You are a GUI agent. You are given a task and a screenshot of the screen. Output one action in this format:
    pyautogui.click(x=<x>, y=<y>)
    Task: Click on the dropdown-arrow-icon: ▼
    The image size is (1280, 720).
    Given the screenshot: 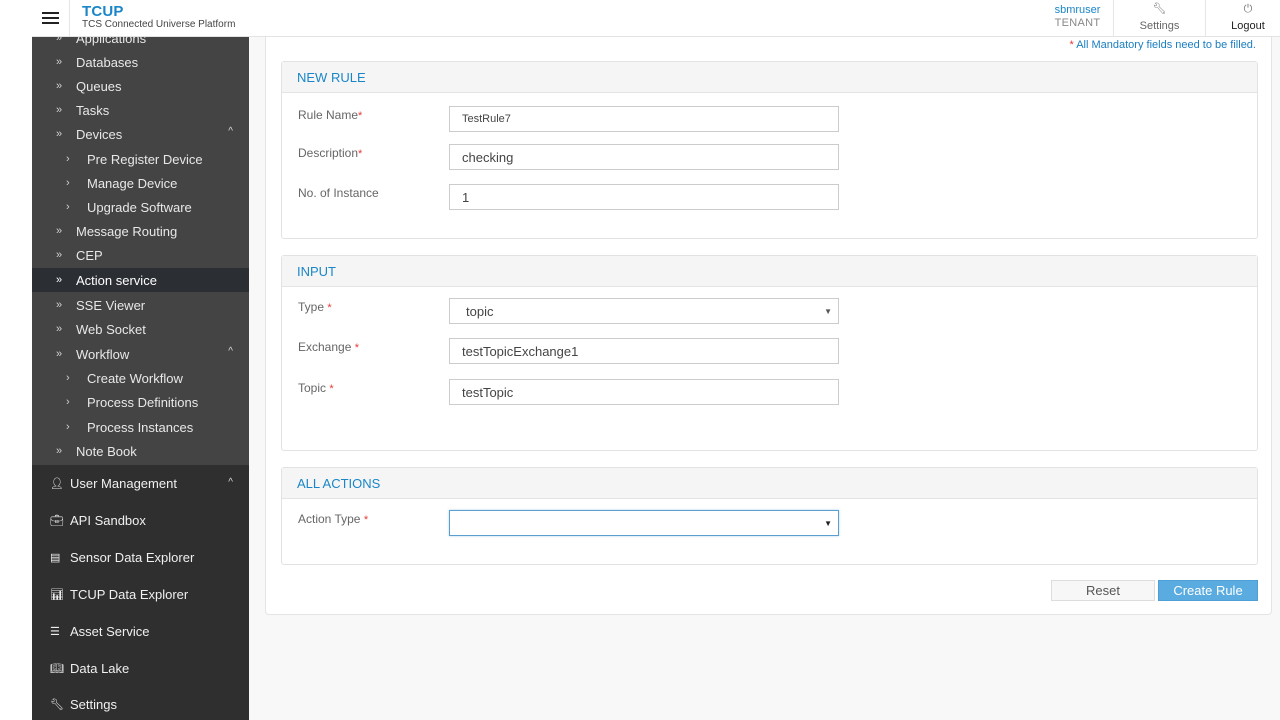 What is the action you would take?
    pyautogui.click(x=828, y=523)
    